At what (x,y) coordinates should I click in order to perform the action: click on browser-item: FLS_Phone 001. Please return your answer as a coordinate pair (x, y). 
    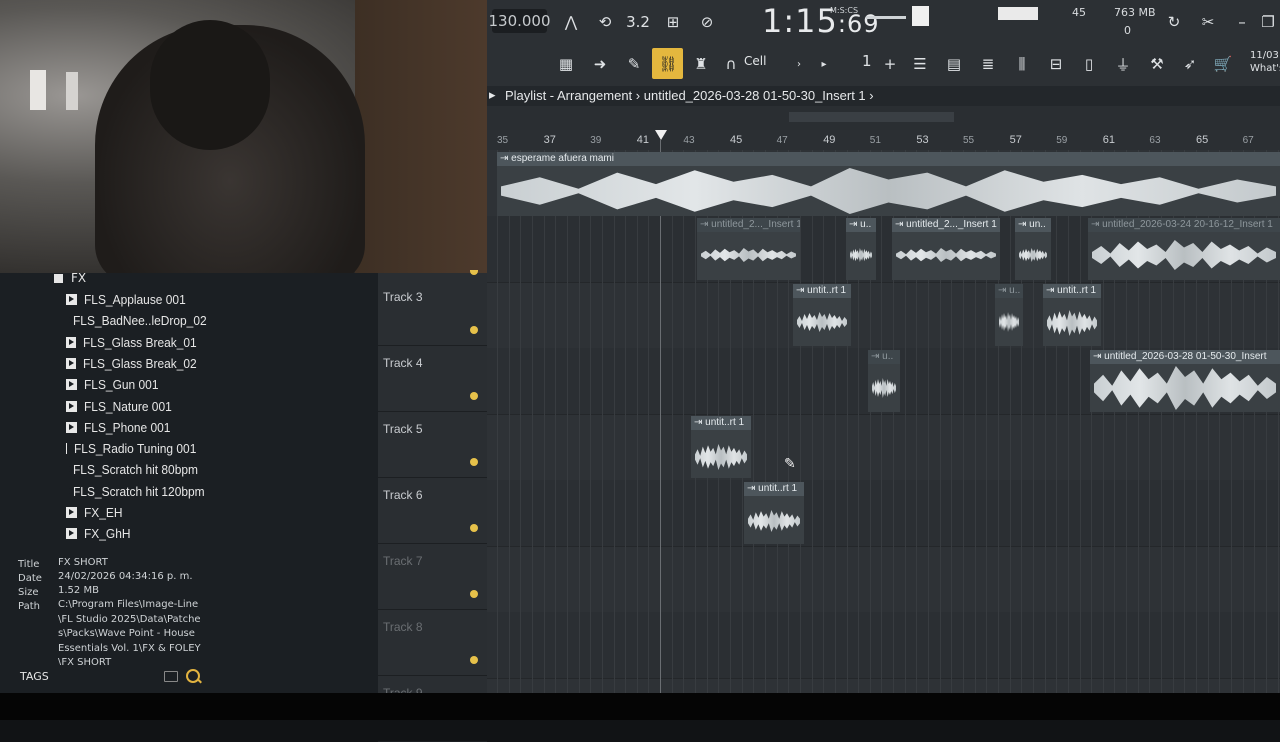
    Looking at the image, I should click on (103, 427).